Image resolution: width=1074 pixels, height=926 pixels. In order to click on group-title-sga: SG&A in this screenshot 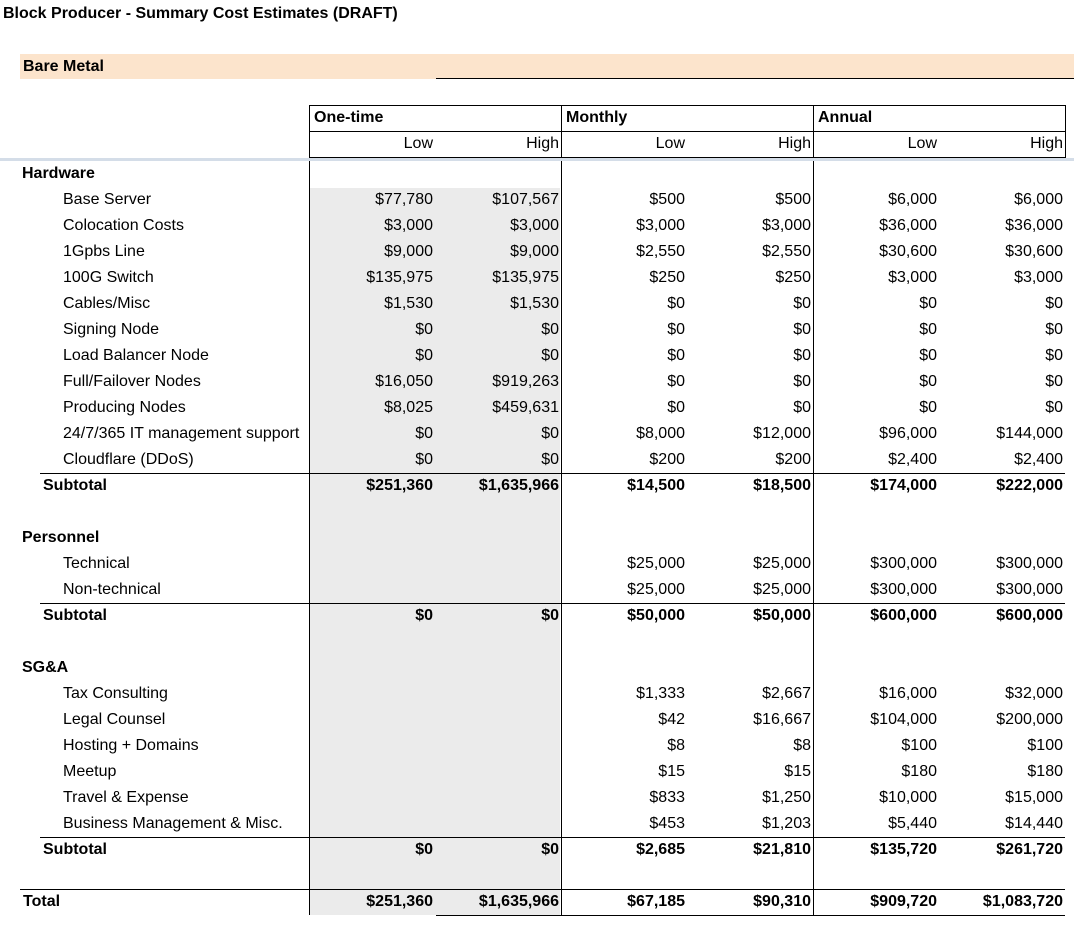, I will do `click(45, 667)`.